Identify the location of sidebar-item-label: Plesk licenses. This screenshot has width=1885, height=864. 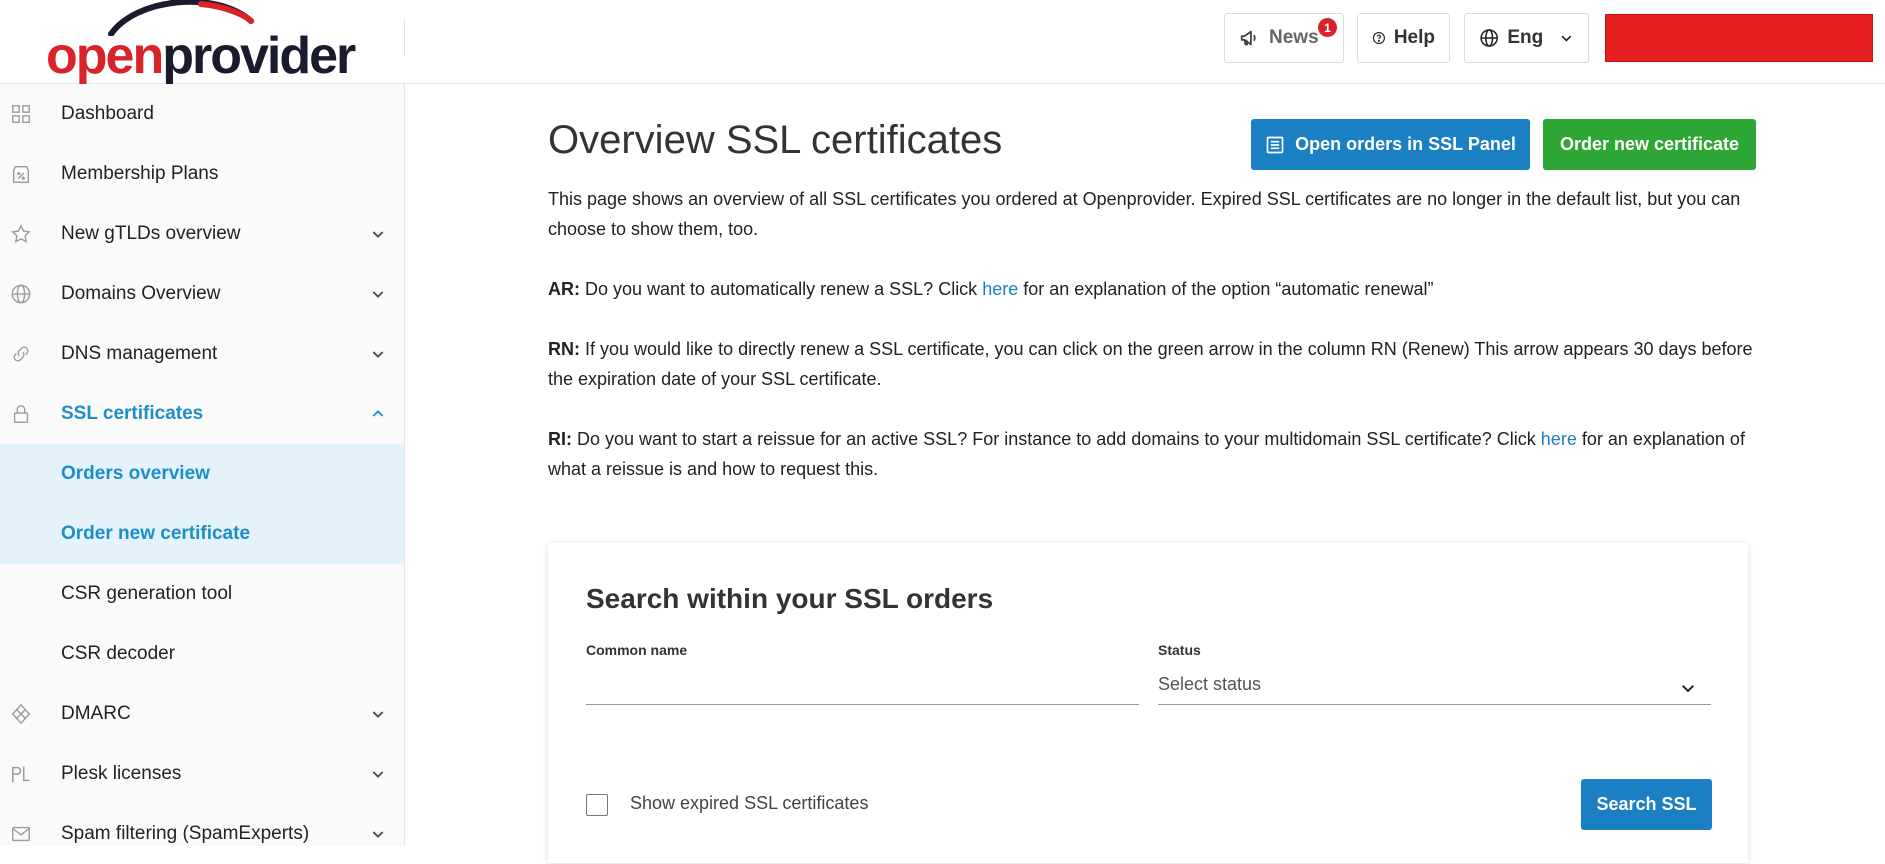
(121, 773).